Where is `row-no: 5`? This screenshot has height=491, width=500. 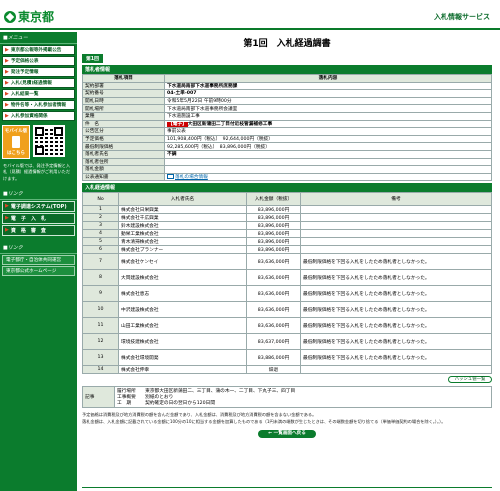 row-no: 5 is located at coordinates (100, 242).